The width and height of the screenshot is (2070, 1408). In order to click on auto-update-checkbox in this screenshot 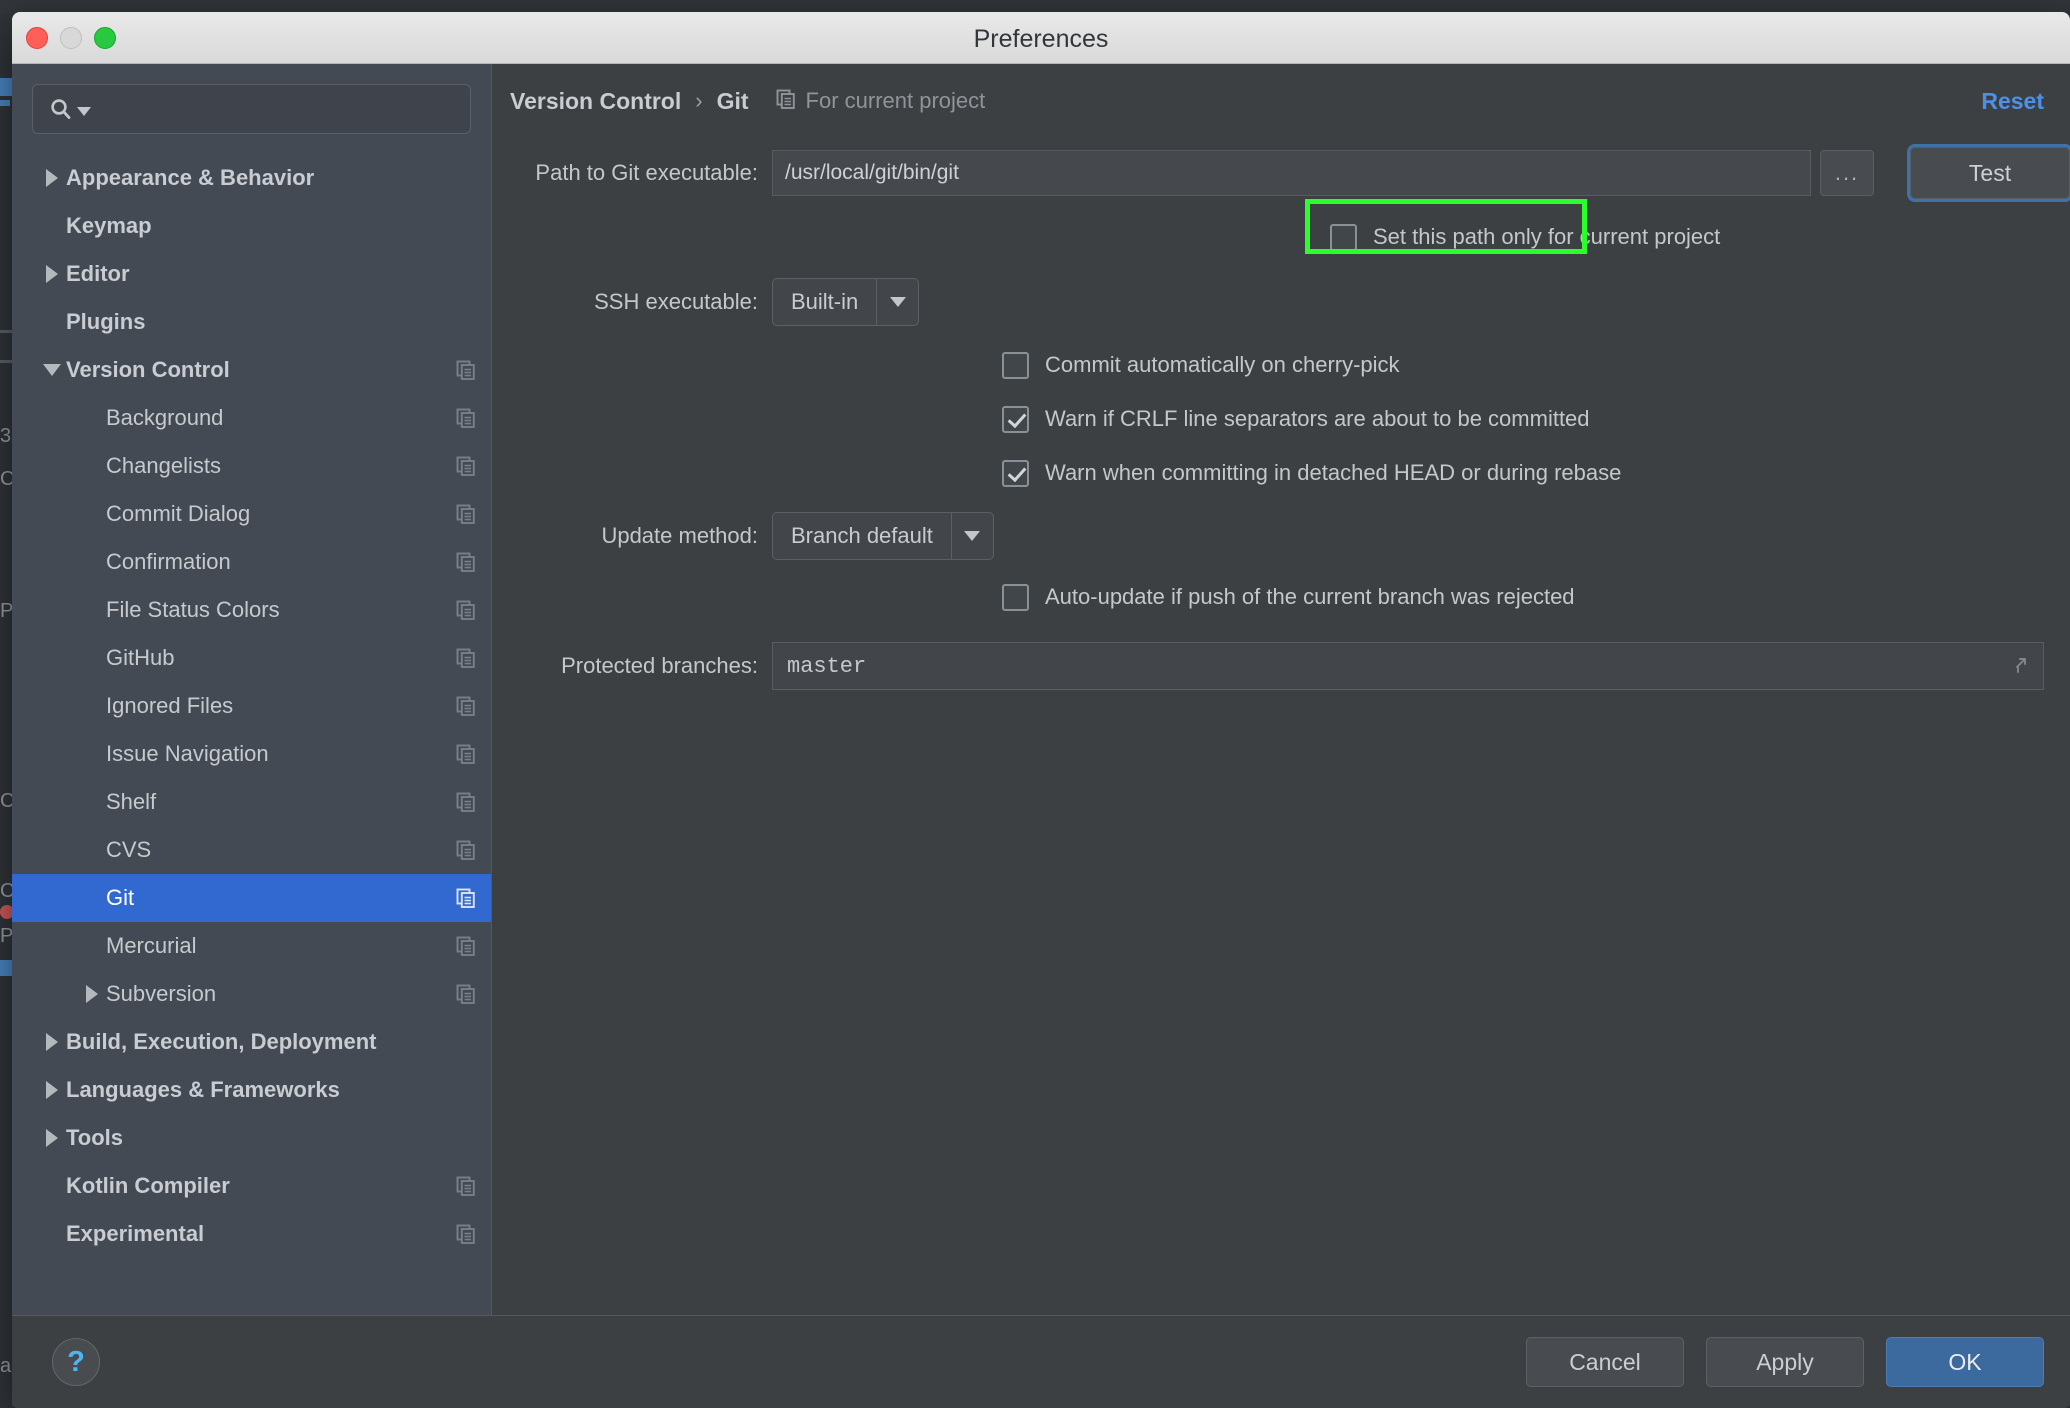, I will do `click(1015, 597)`.